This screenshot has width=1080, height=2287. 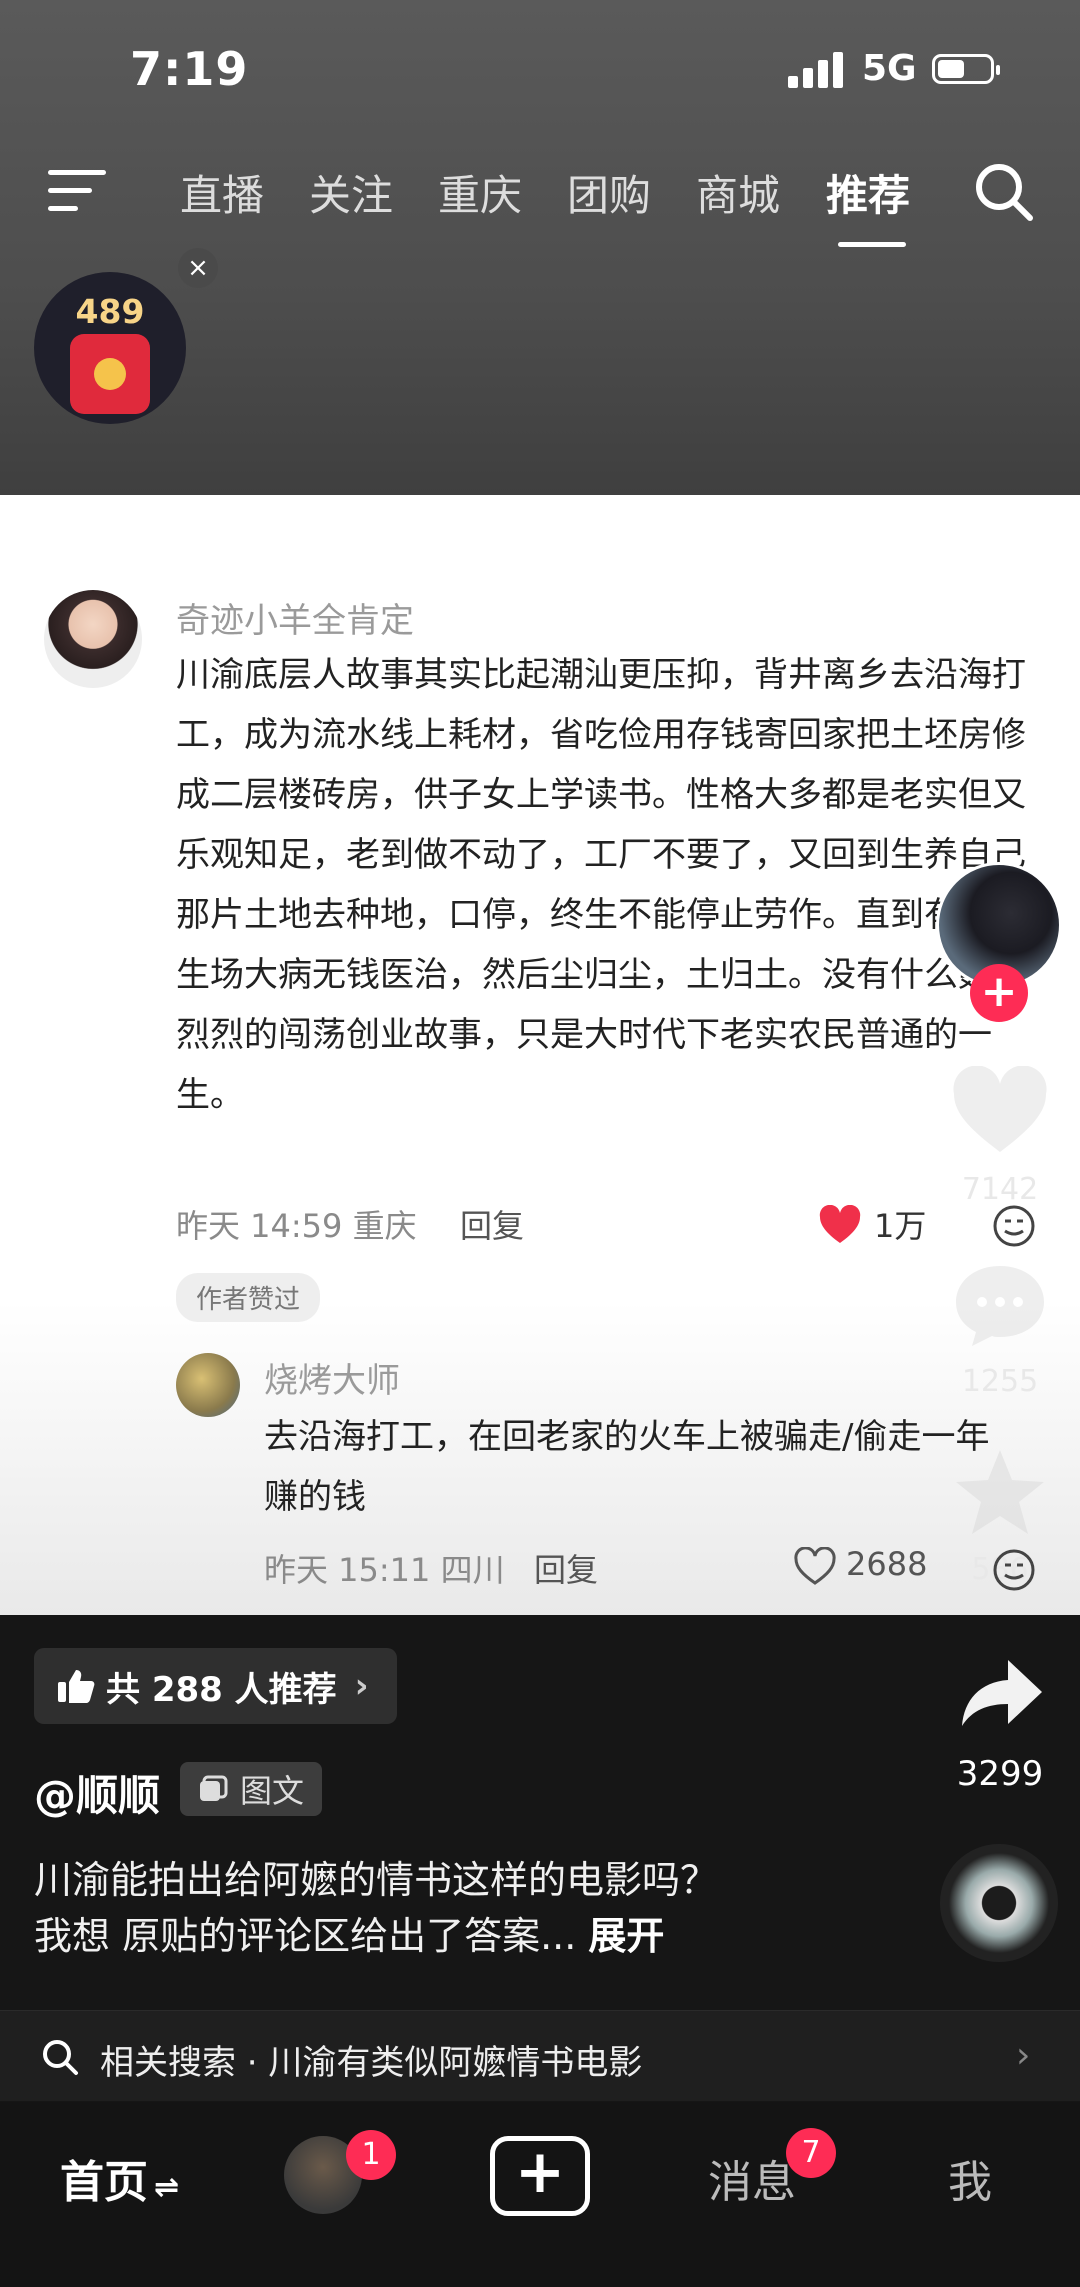 I want to click on reply-author: 烧烤大师, so click(x=332, y=1377).